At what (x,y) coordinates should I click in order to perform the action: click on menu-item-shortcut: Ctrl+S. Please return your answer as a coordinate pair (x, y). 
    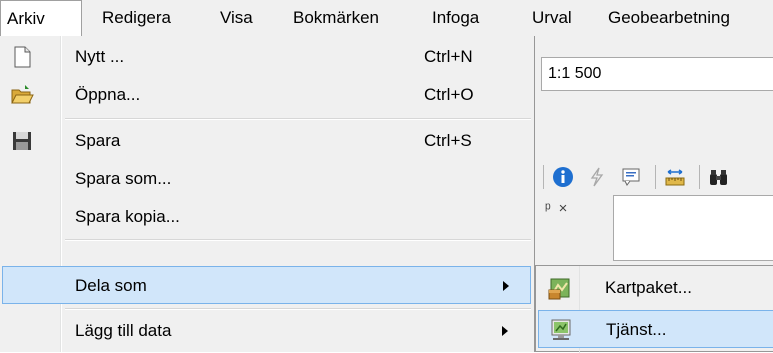
    Looking at the image, I should click on (448, 140).